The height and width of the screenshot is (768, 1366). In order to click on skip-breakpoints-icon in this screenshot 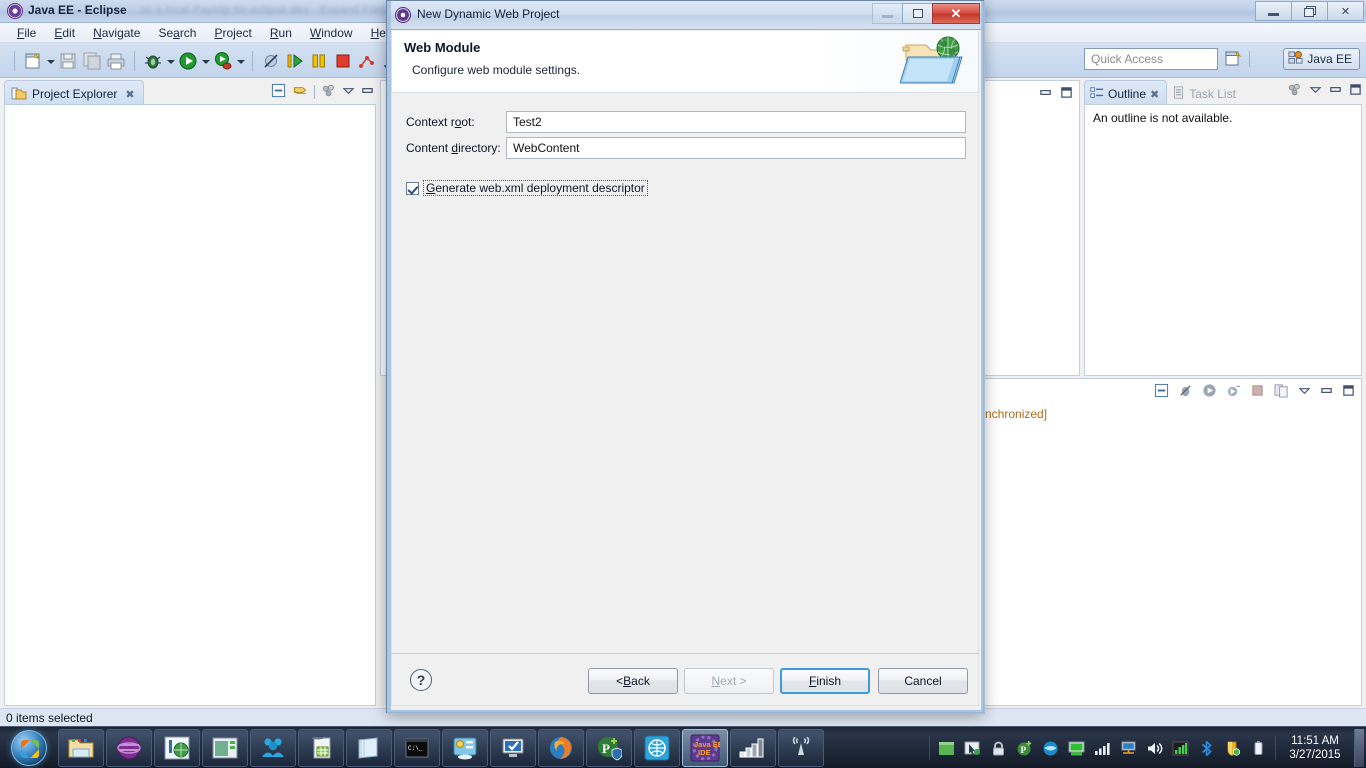, I will do `click(1185, 392)`.